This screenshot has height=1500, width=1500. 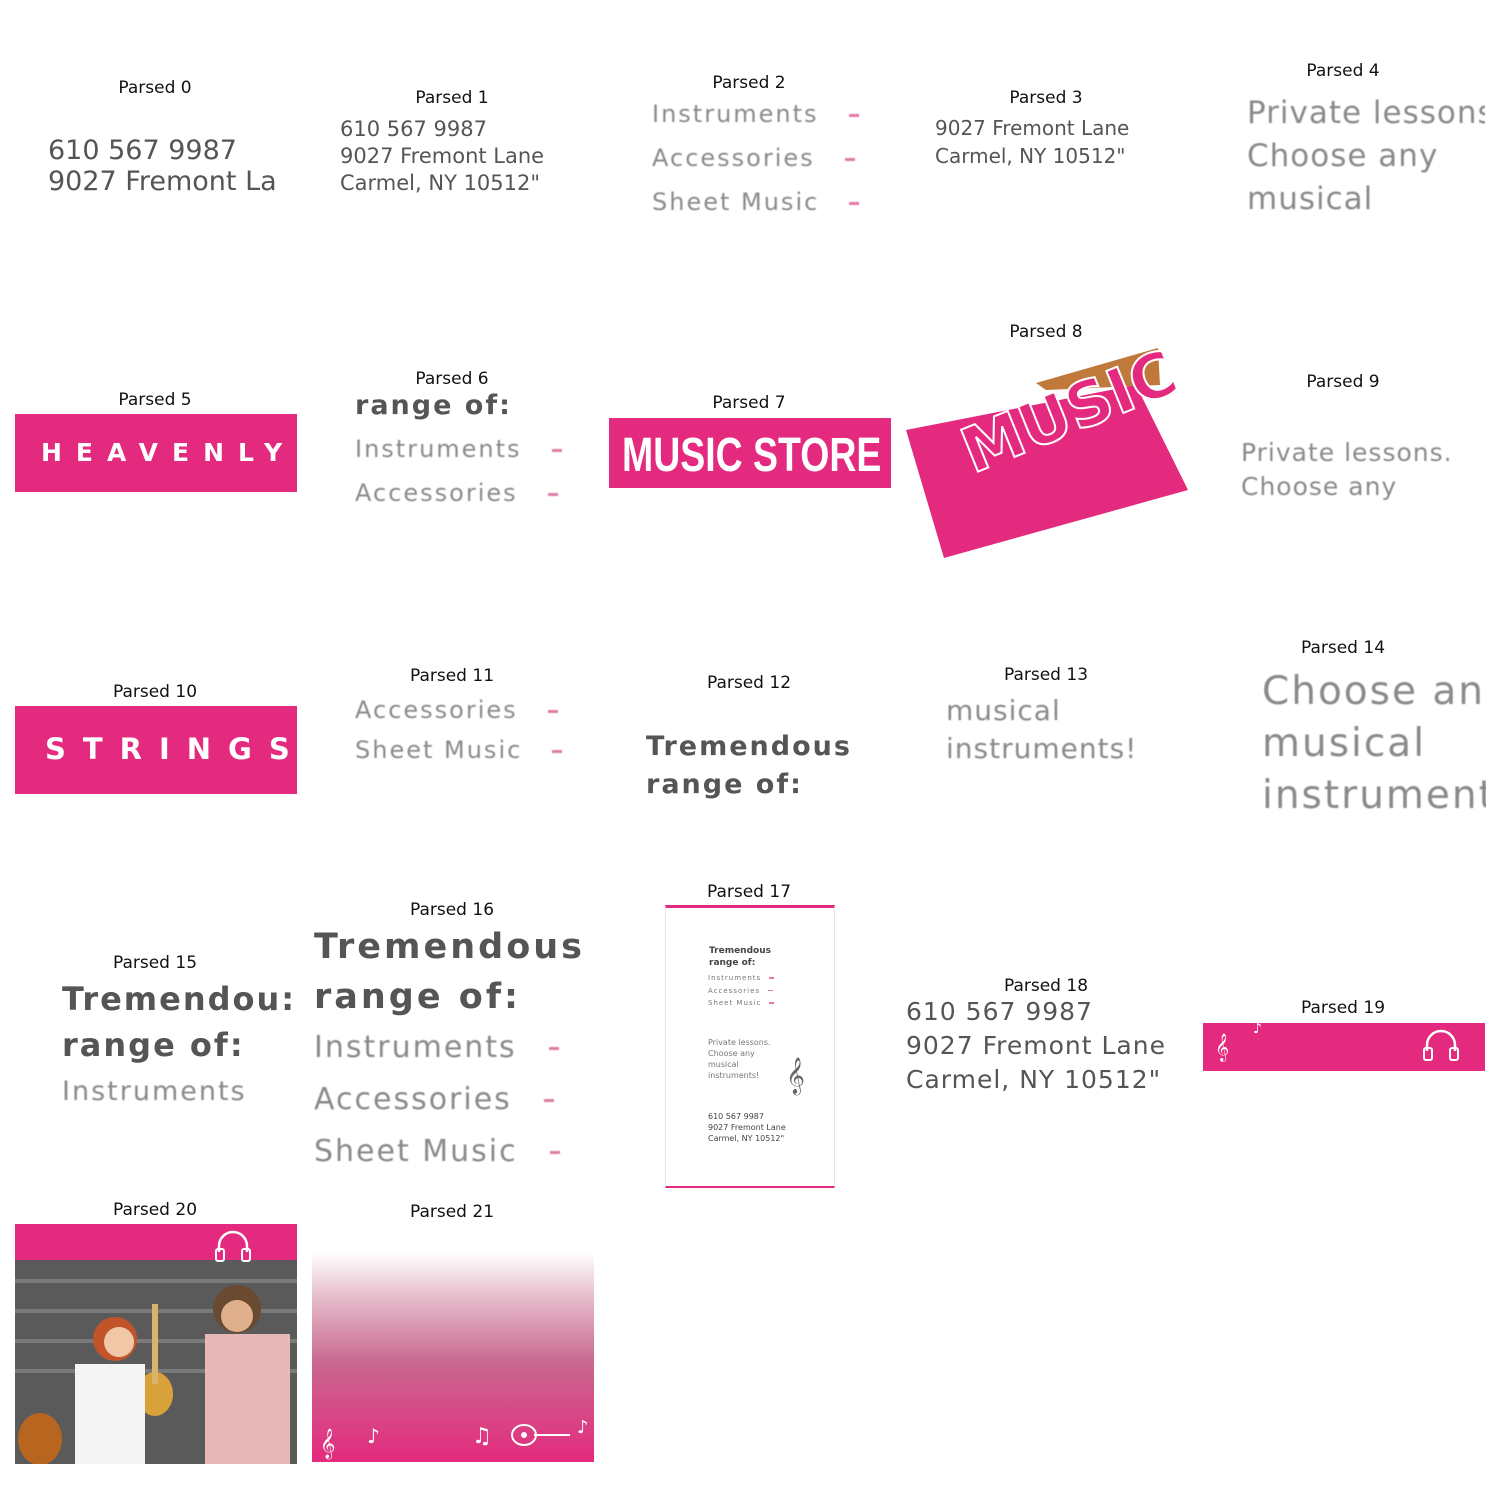 I want to click on caption-2: Parsed 2, so click(x=749, y=83).